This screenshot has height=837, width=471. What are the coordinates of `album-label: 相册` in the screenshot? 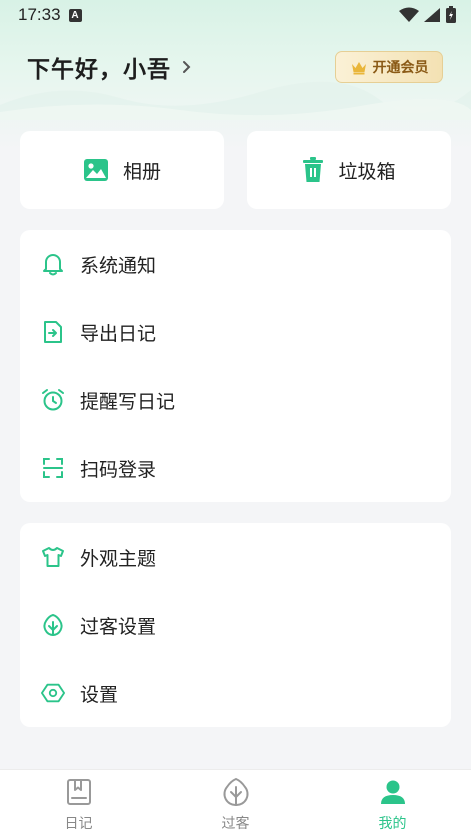 It's located at (141, 171).